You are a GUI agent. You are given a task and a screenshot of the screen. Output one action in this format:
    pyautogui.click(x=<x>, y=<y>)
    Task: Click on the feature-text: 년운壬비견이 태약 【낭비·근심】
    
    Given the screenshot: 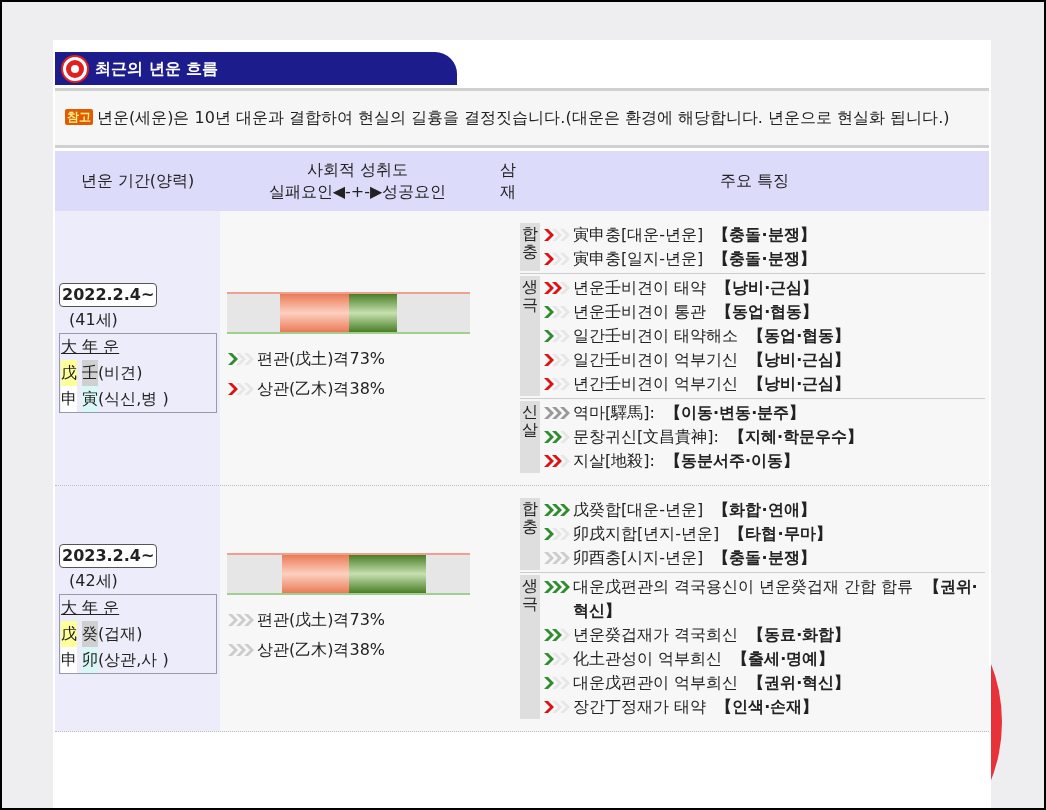 What is the action you would take?
    pyautogui.click(x=696, y=288)
    